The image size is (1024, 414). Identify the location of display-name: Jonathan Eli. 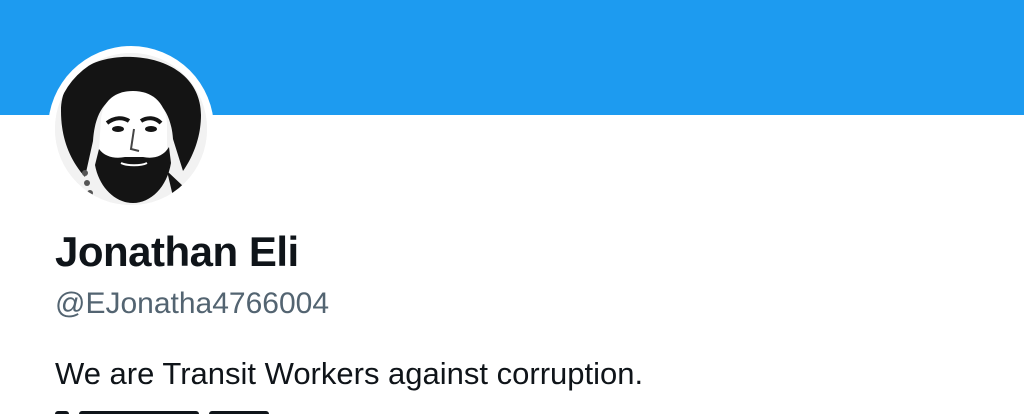
(177, 251).